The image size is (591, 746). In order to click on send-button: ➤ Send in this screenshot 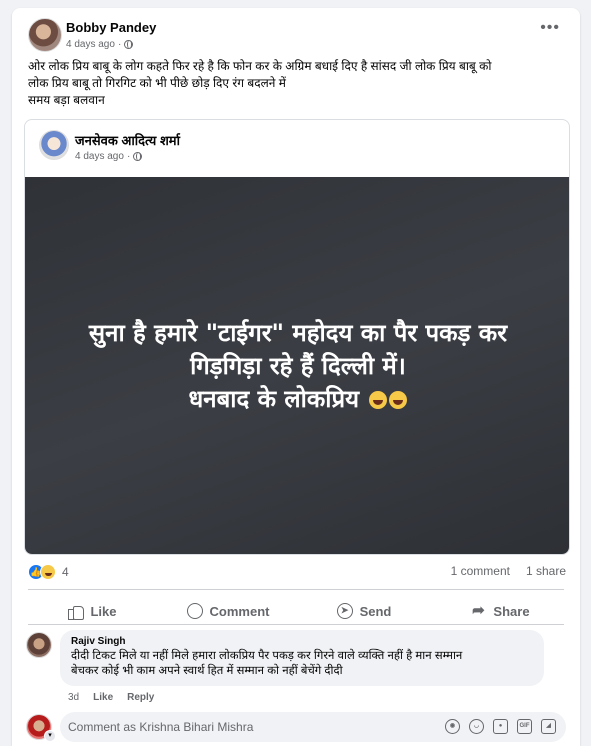, I will do `click(364, 611)`.